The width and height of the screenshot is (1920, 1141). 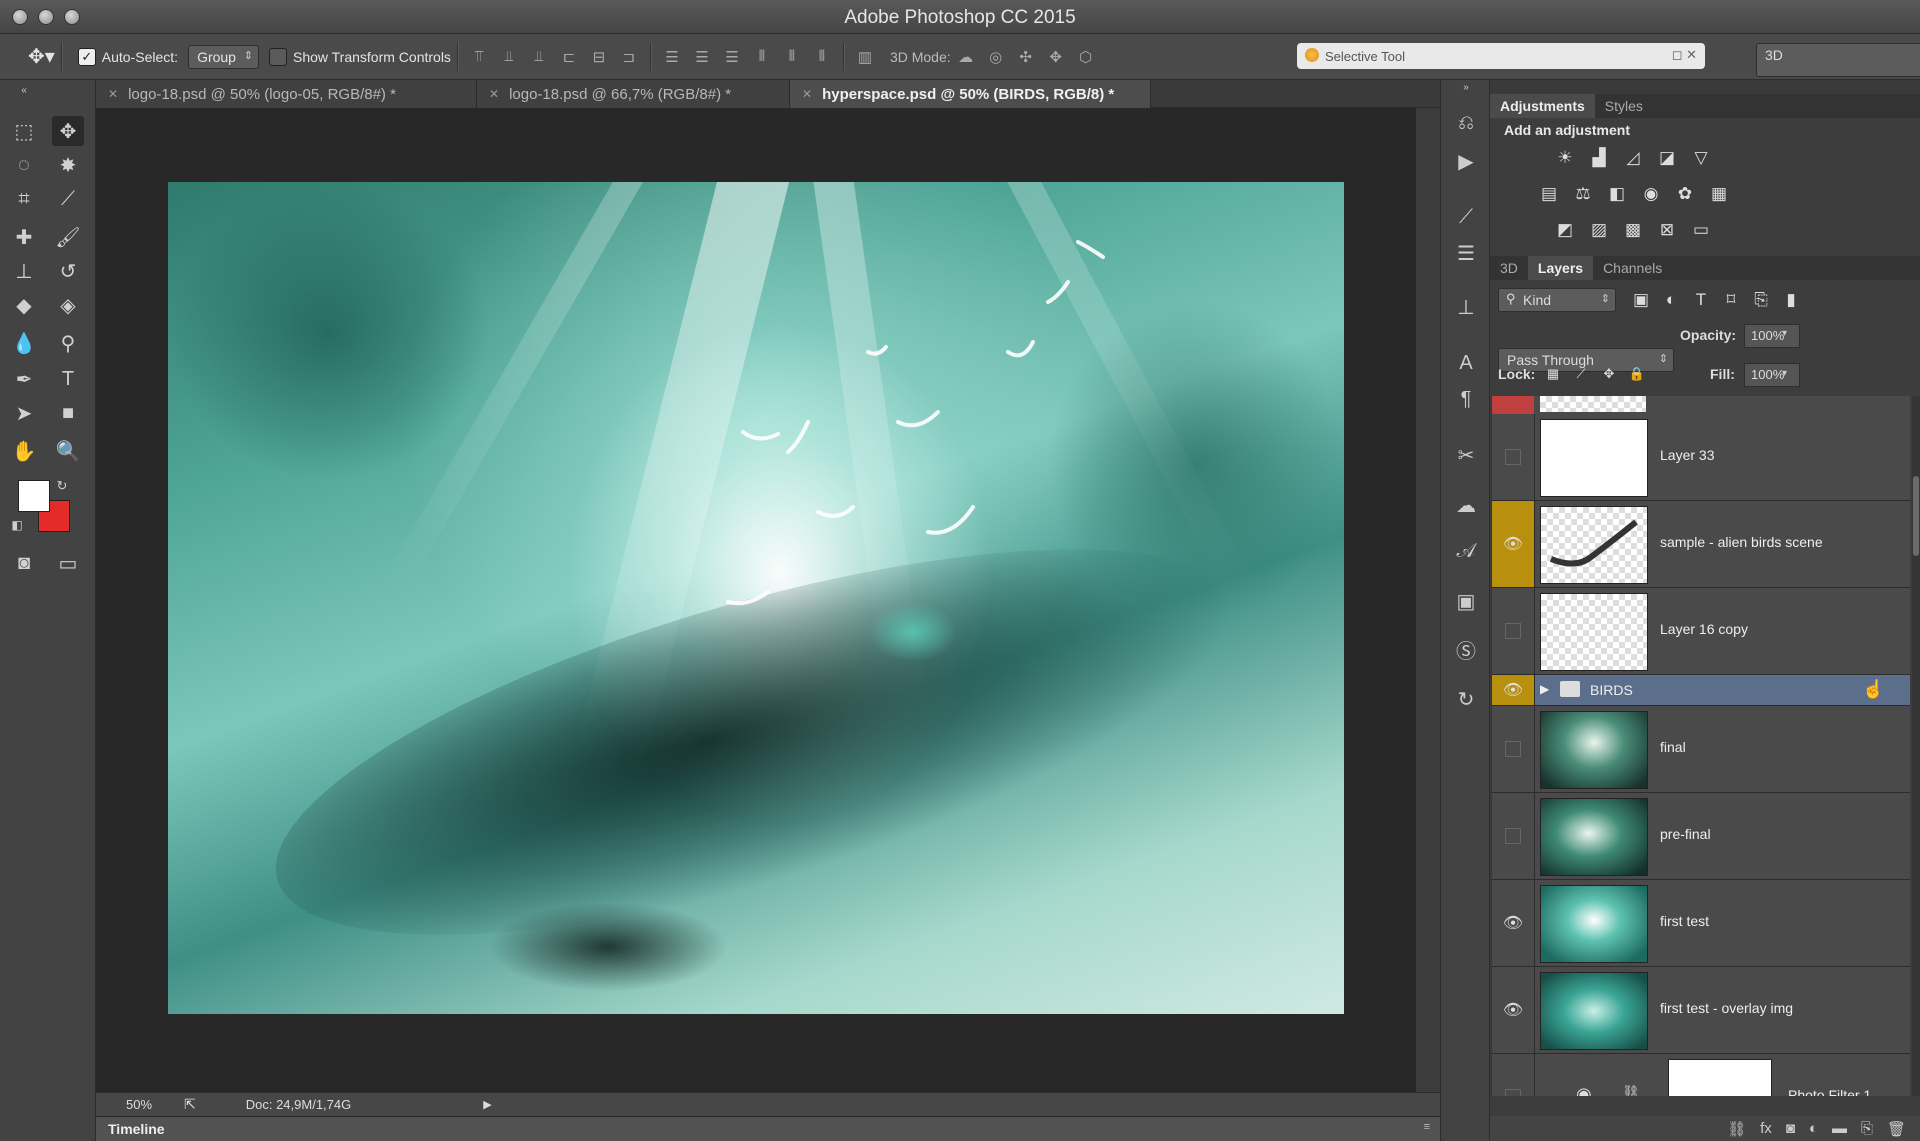 What do you see at coordinates (1772, 336) in the screenshot?
I see `opacity-field: 100%` at bounding box center [1772, 336].